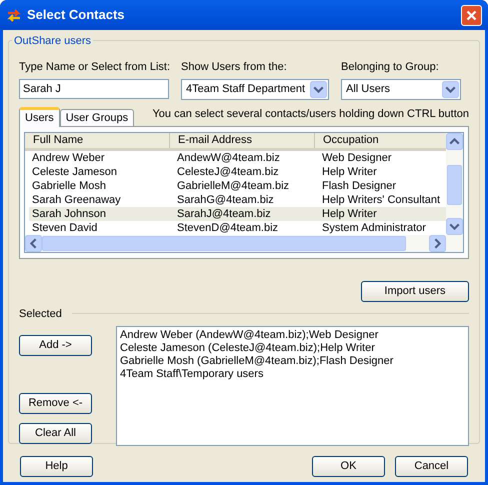 The height and width of the screenshot is (485, 488). Describe the element at coordinates (381, 199) in the screenshot. I see `table-cell-text: Help Writers' Consultant` at that location.